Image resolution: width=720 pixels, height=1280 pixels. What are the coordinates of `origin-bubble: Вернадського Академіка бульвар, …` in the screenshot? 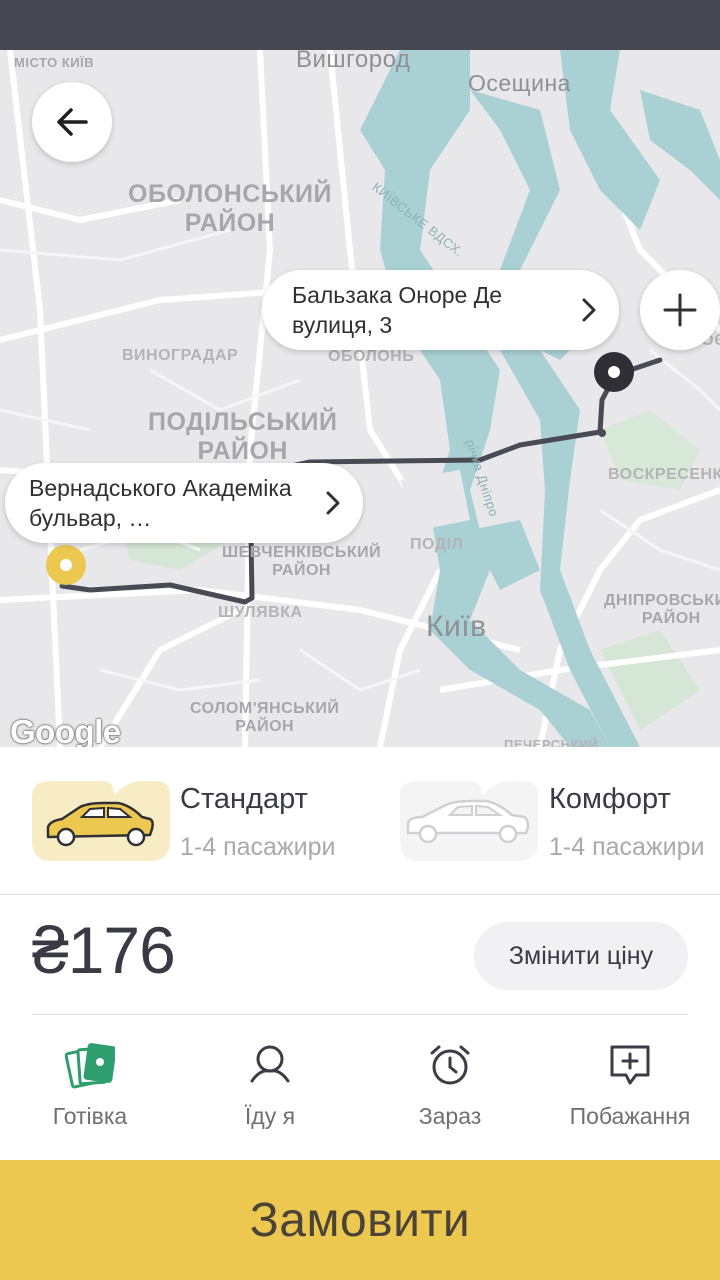 It's located at (184, 503).